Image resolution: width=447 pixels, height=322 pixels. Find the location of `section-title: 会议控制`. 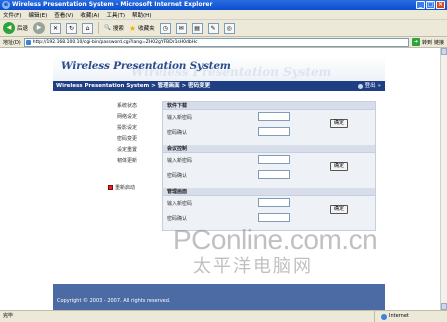

section-title: 会议控制 is located at coordinates (269, 149).